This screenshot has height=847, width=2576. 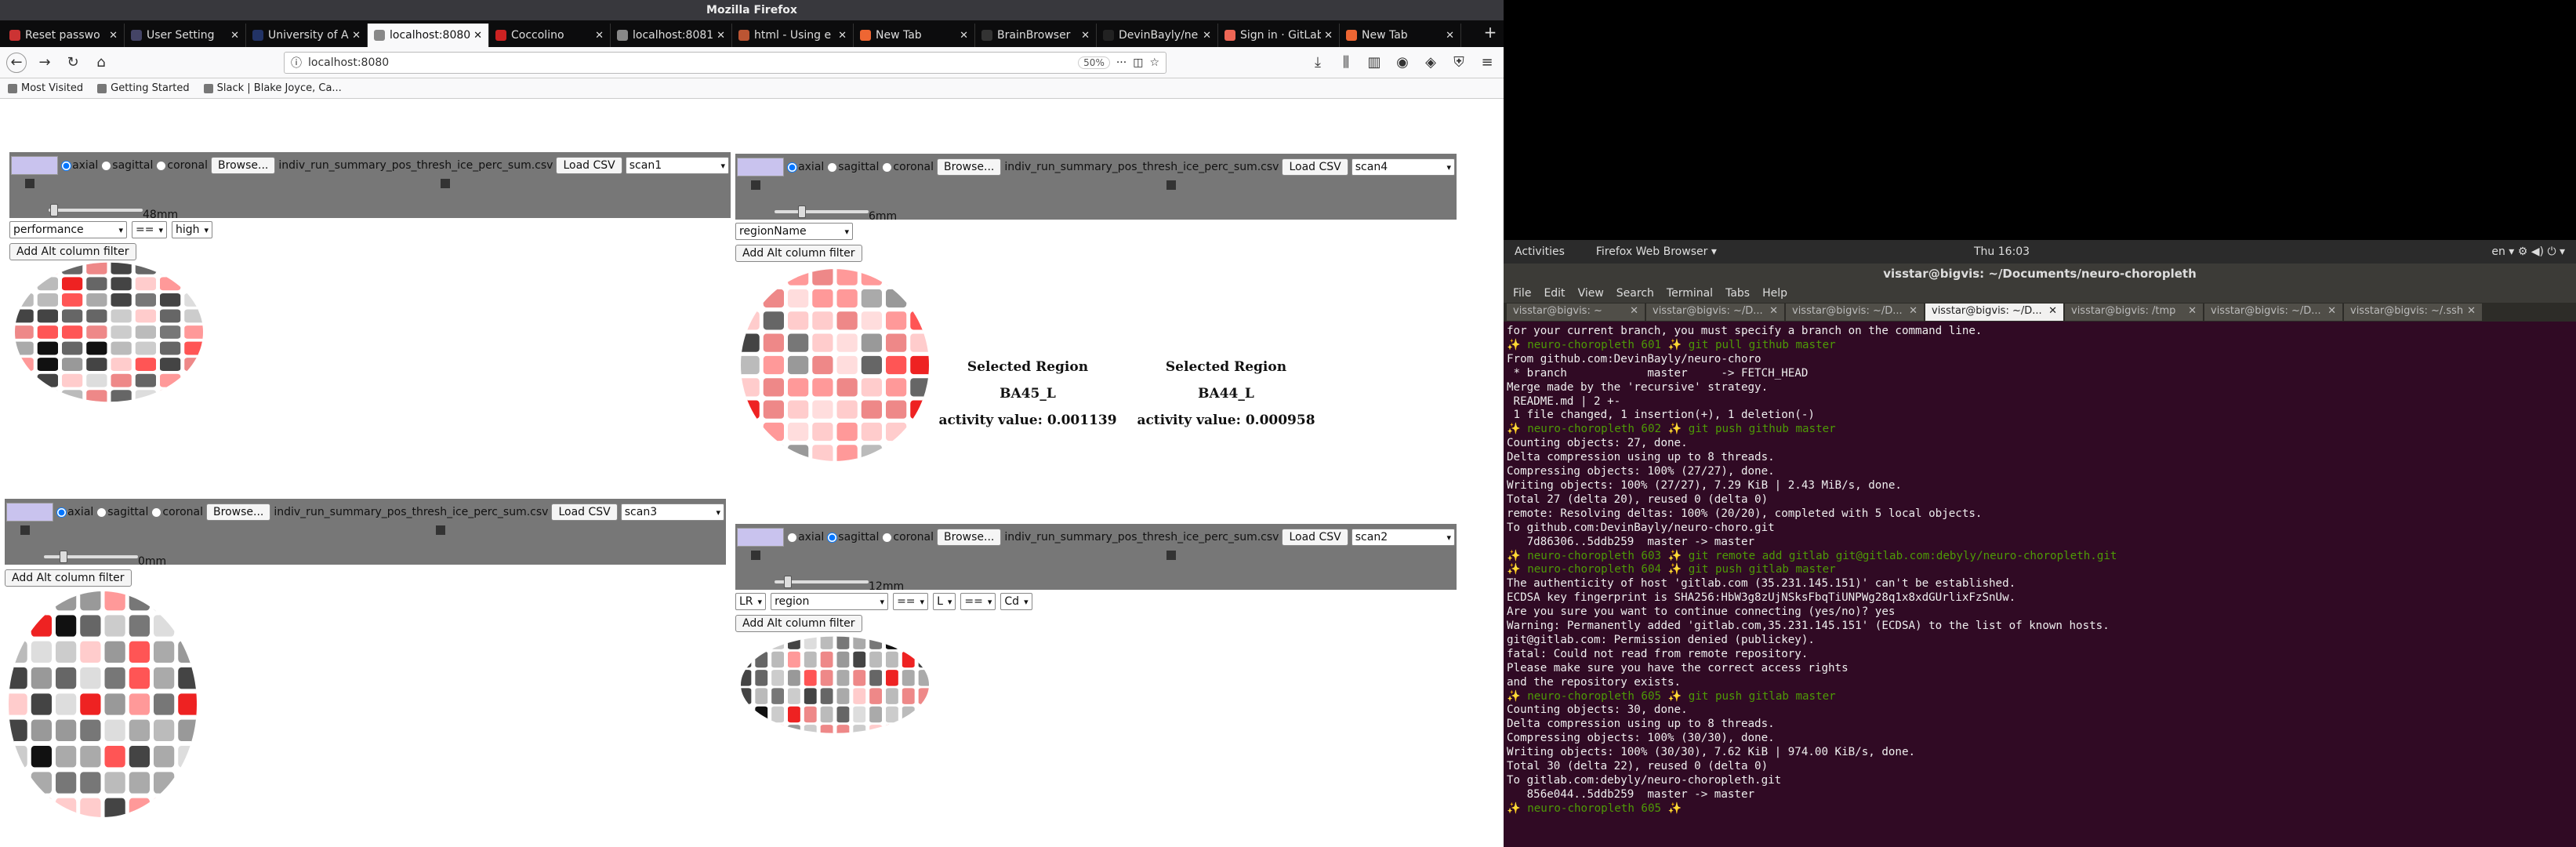 What do you see at coordinates (307, 35) in the screenshot?
I see `browser-tab: University of A ✕` at bounding box center [307, 35].